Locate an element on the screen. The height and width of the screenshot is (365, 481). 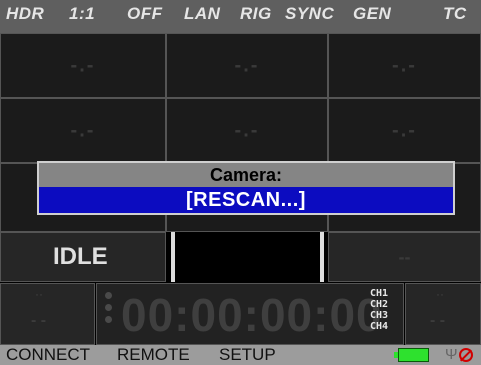
status-panel: IDLE is located at coordinates (83, 257).